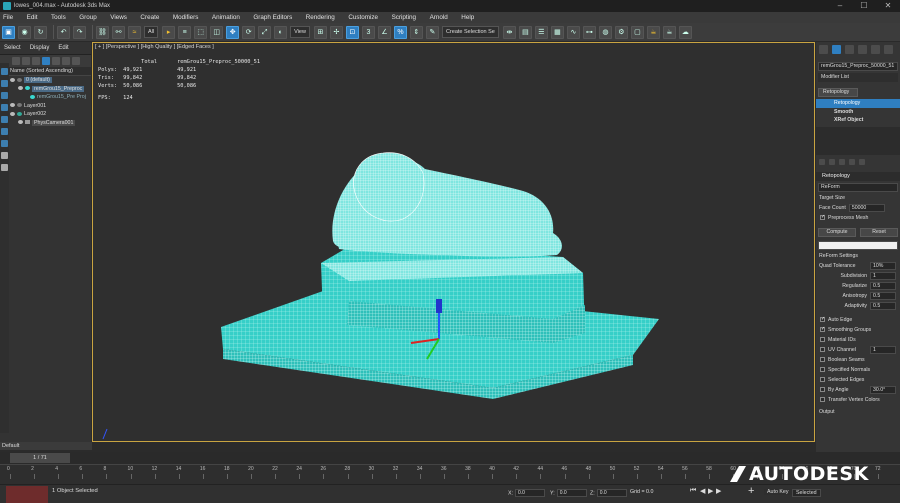 Image resolution: width=900 pixels, height=503 pixels. I want to click on rollout-retopology: Retopology, so click(858, 176).